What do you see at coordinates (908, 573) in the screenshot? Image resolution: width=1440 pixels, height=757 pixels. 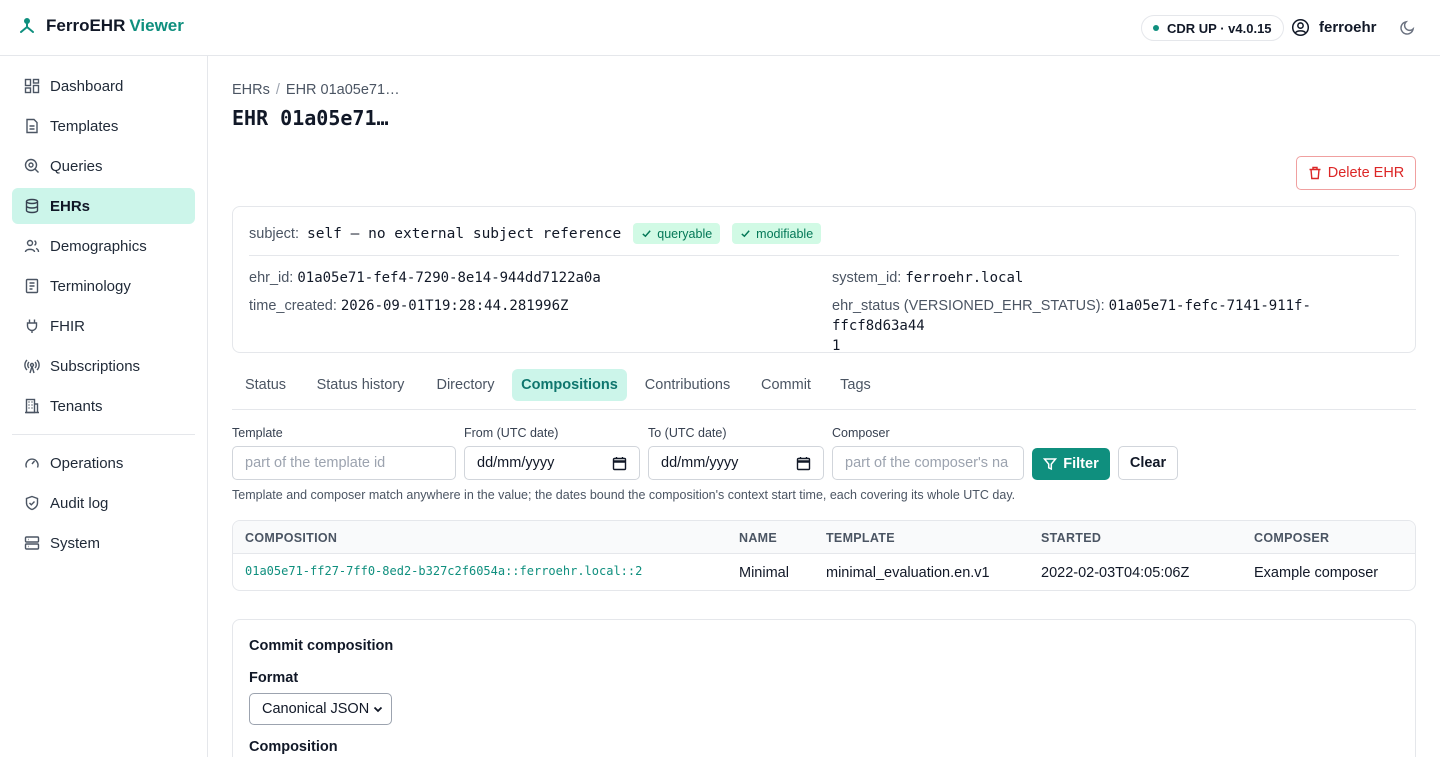 I see `composition-template: minimal_evaluation.en.v1` at bounding box center [908, 573].